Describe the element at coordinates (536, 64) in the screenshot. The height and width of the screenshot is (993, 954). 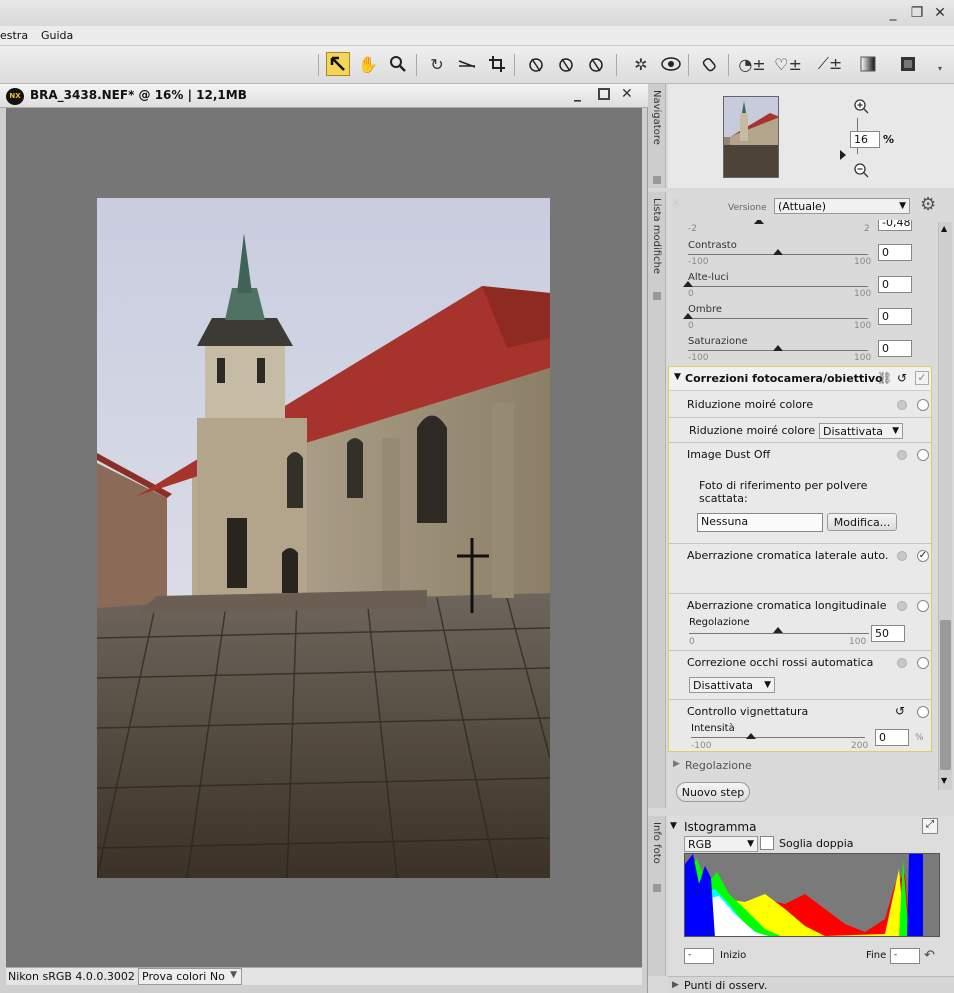
I see `black-control-point-icon` at that location.